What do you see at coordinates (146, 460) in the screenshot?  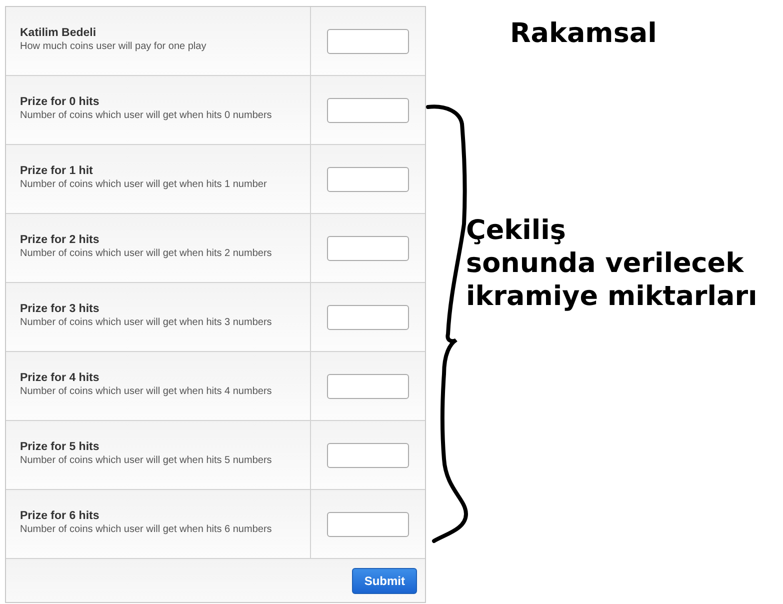 I see `field-description: Number of coins which user will get when hits 5 numbers` at bounding box center [146, 460].